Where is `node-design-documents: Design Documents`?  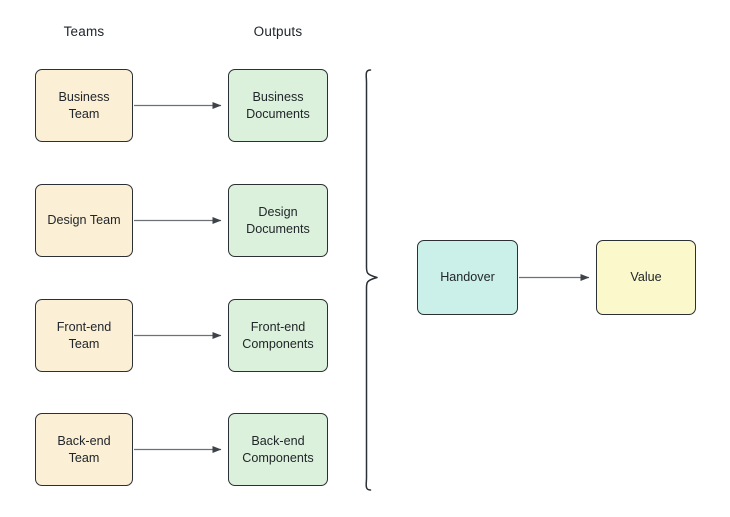
node-design-documents: Design Documents is located at coordinates (278, 220).